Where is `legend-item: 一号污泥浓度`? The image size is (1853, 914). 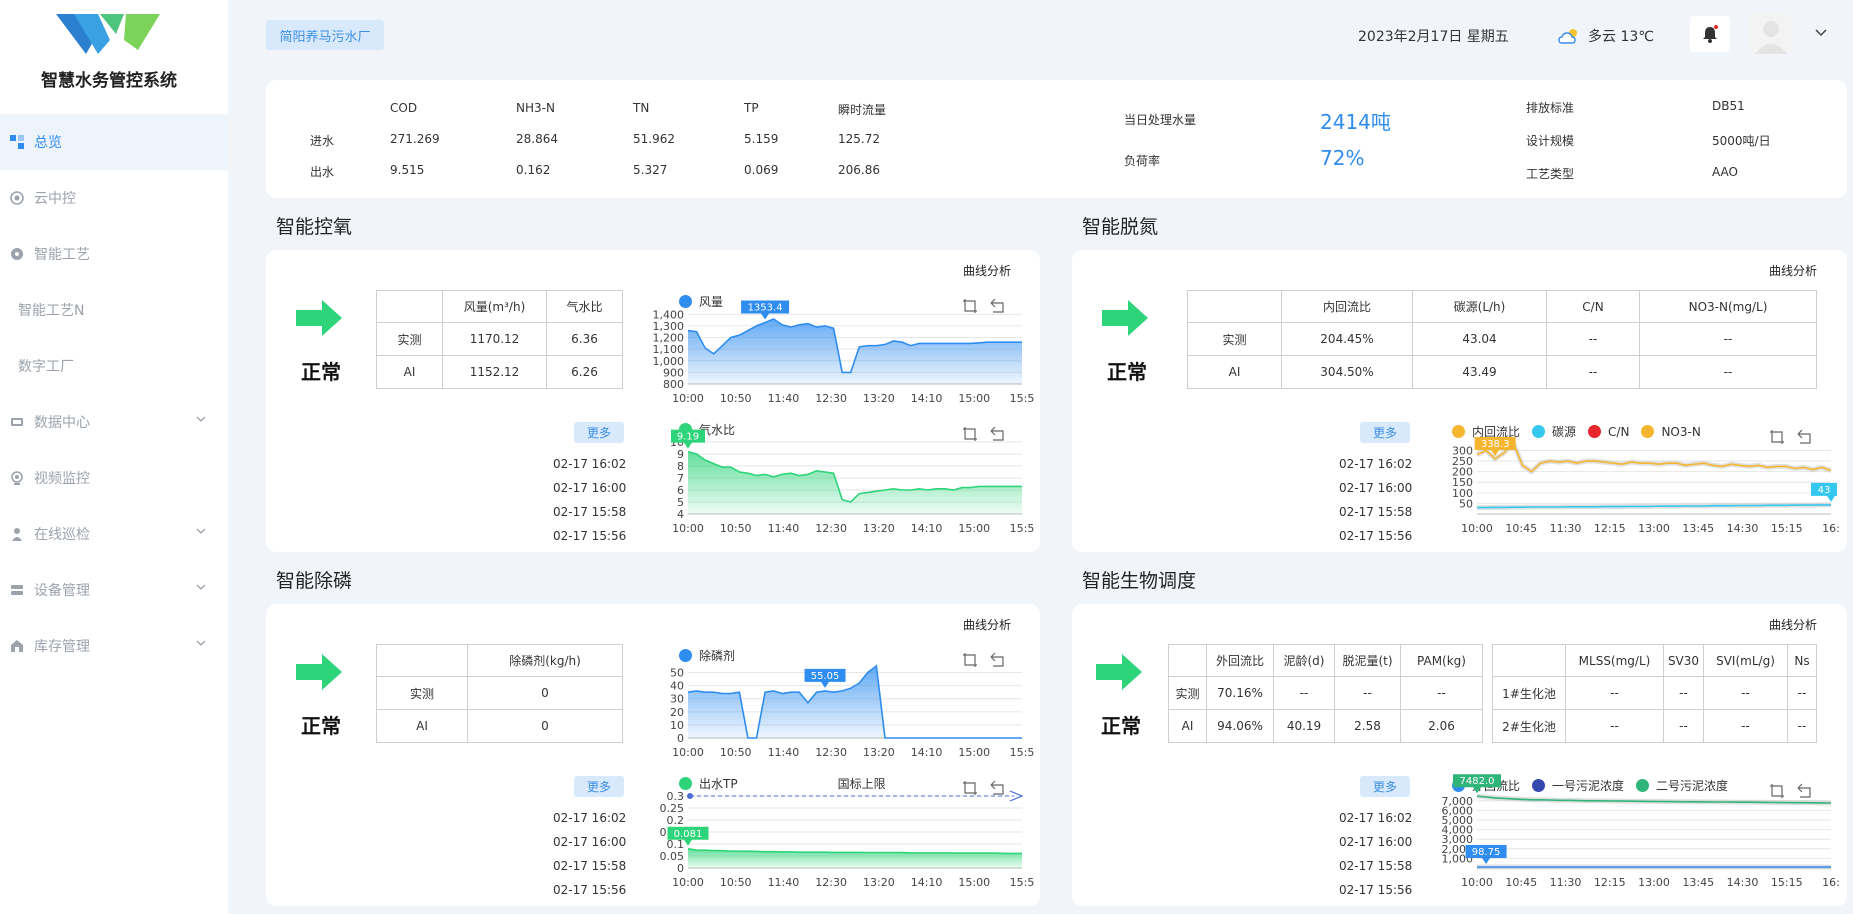 legend-item: 一号污泥浓度 is located at coordinates (1578, 785).